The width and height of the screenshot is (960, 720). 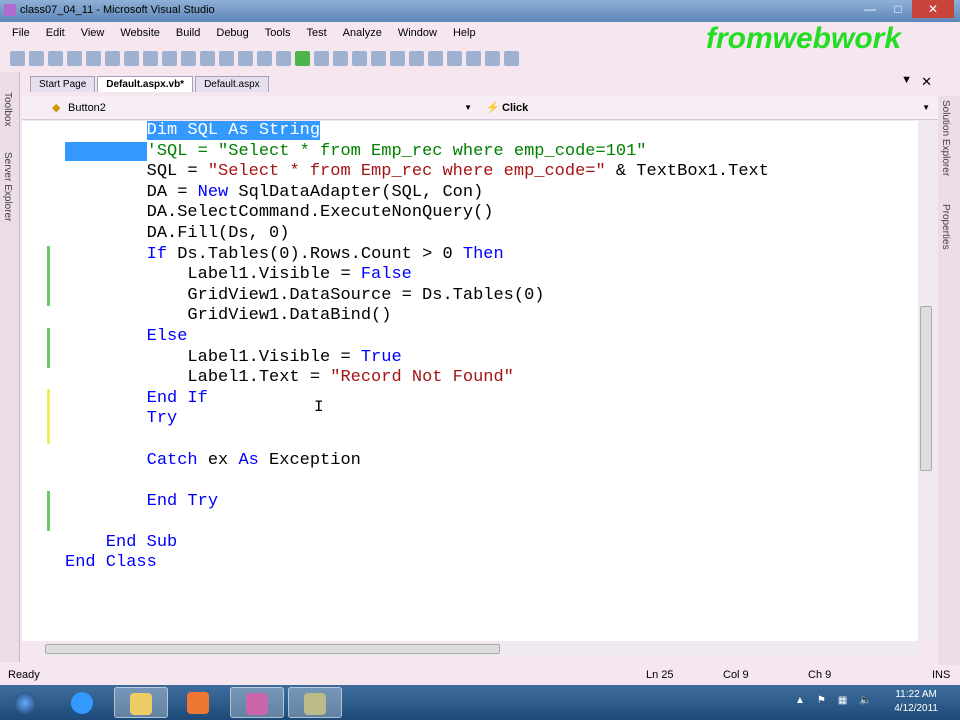 What do you see at coordinates (821, 700) in the screenshot?
I see `flag-icon: ⚑` at bounding box center [821, 700].